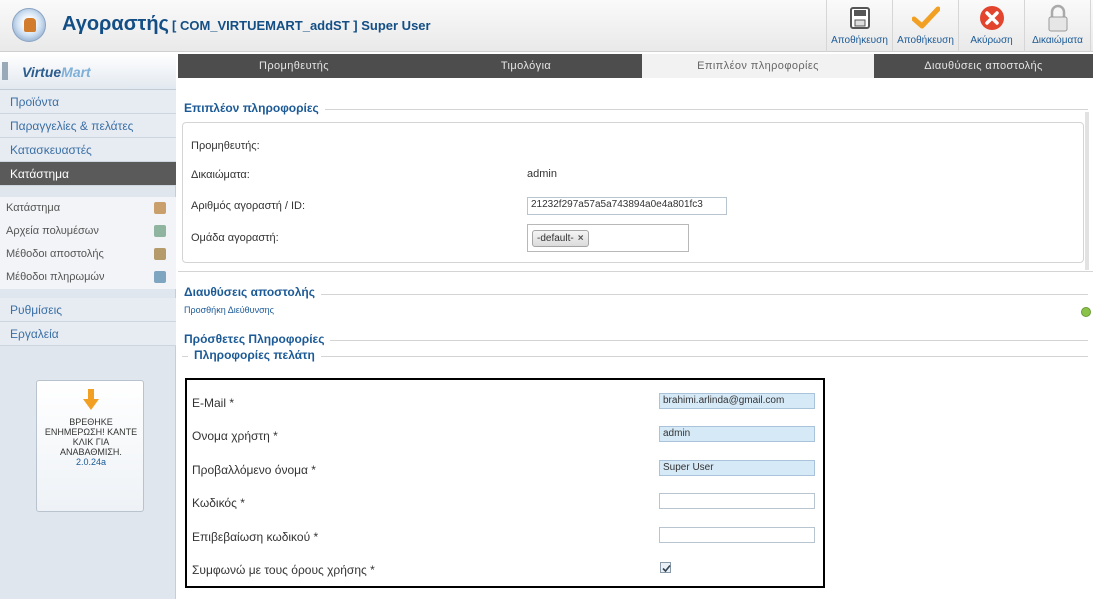  I want to click on remove-chip-icon: ×, so click(581, 238).